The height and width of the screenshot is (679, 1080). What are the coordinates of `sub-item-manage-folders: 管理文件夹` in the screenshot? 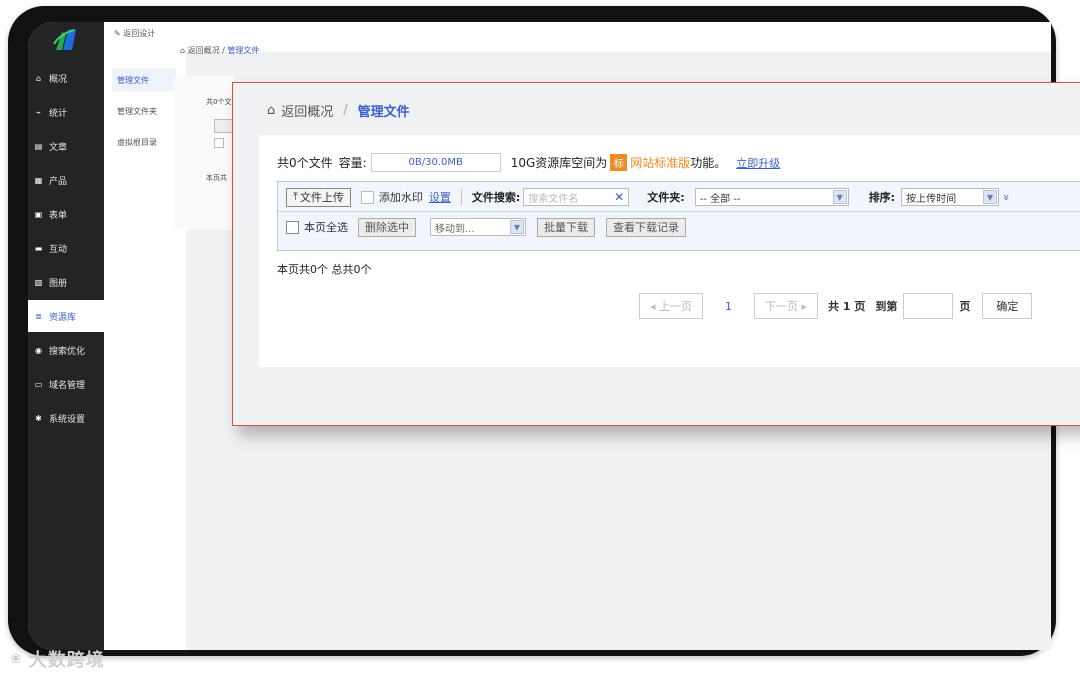 It's located at (144, 111).